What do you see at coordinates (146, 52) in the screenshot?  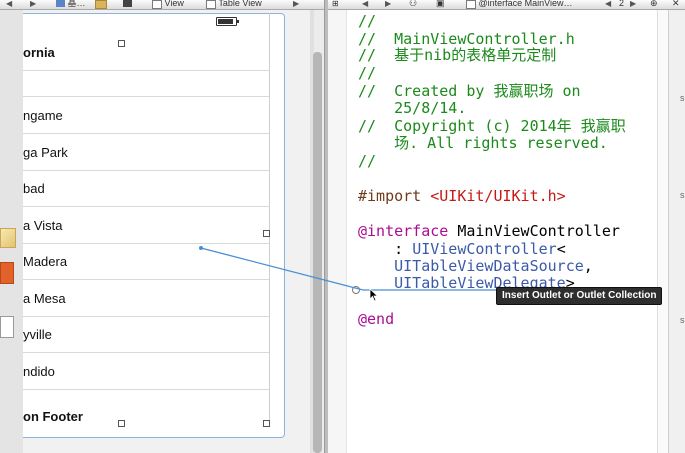 I see `table-header: ornia` at bounding box center [146, 52].